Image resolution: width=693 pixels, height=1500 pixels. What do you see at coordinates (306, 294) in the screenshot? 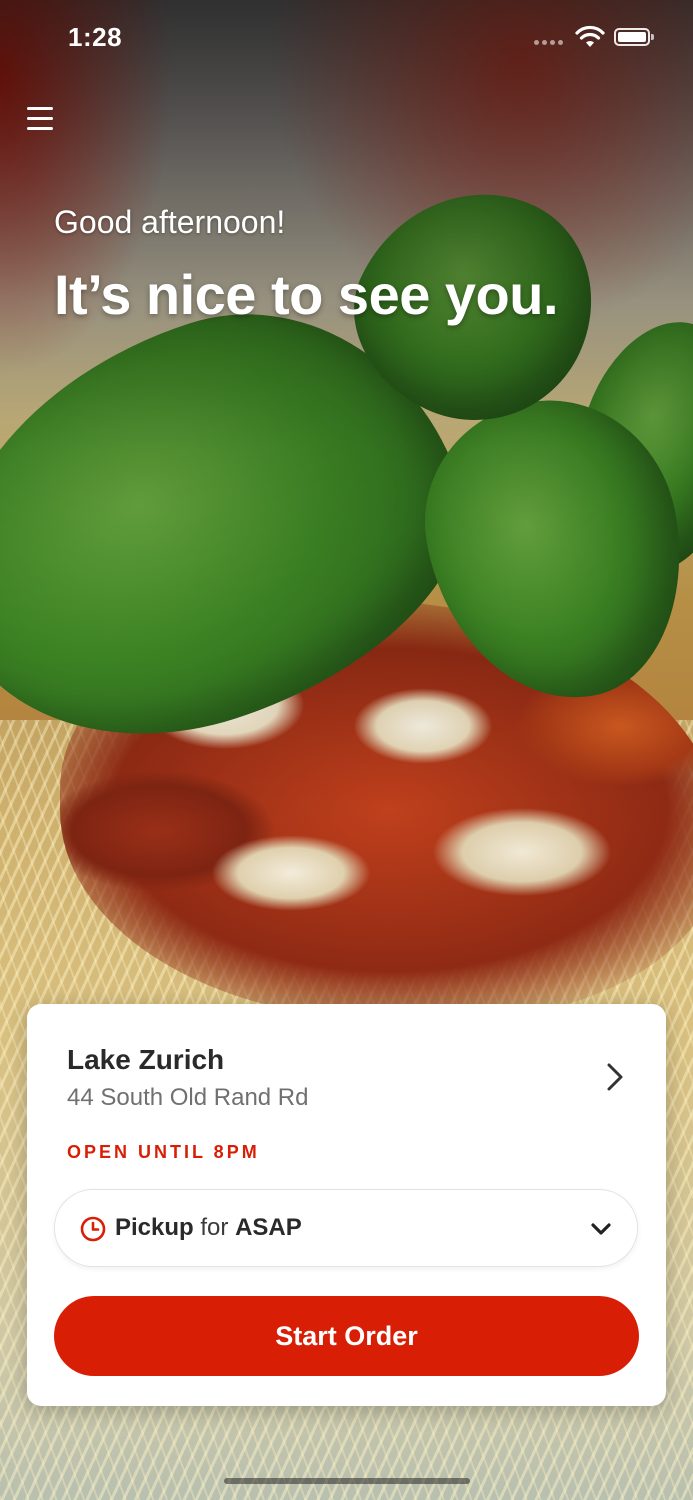
I see `greeting-headline: It’s nice to see you.` at bounding box center [306, 294].